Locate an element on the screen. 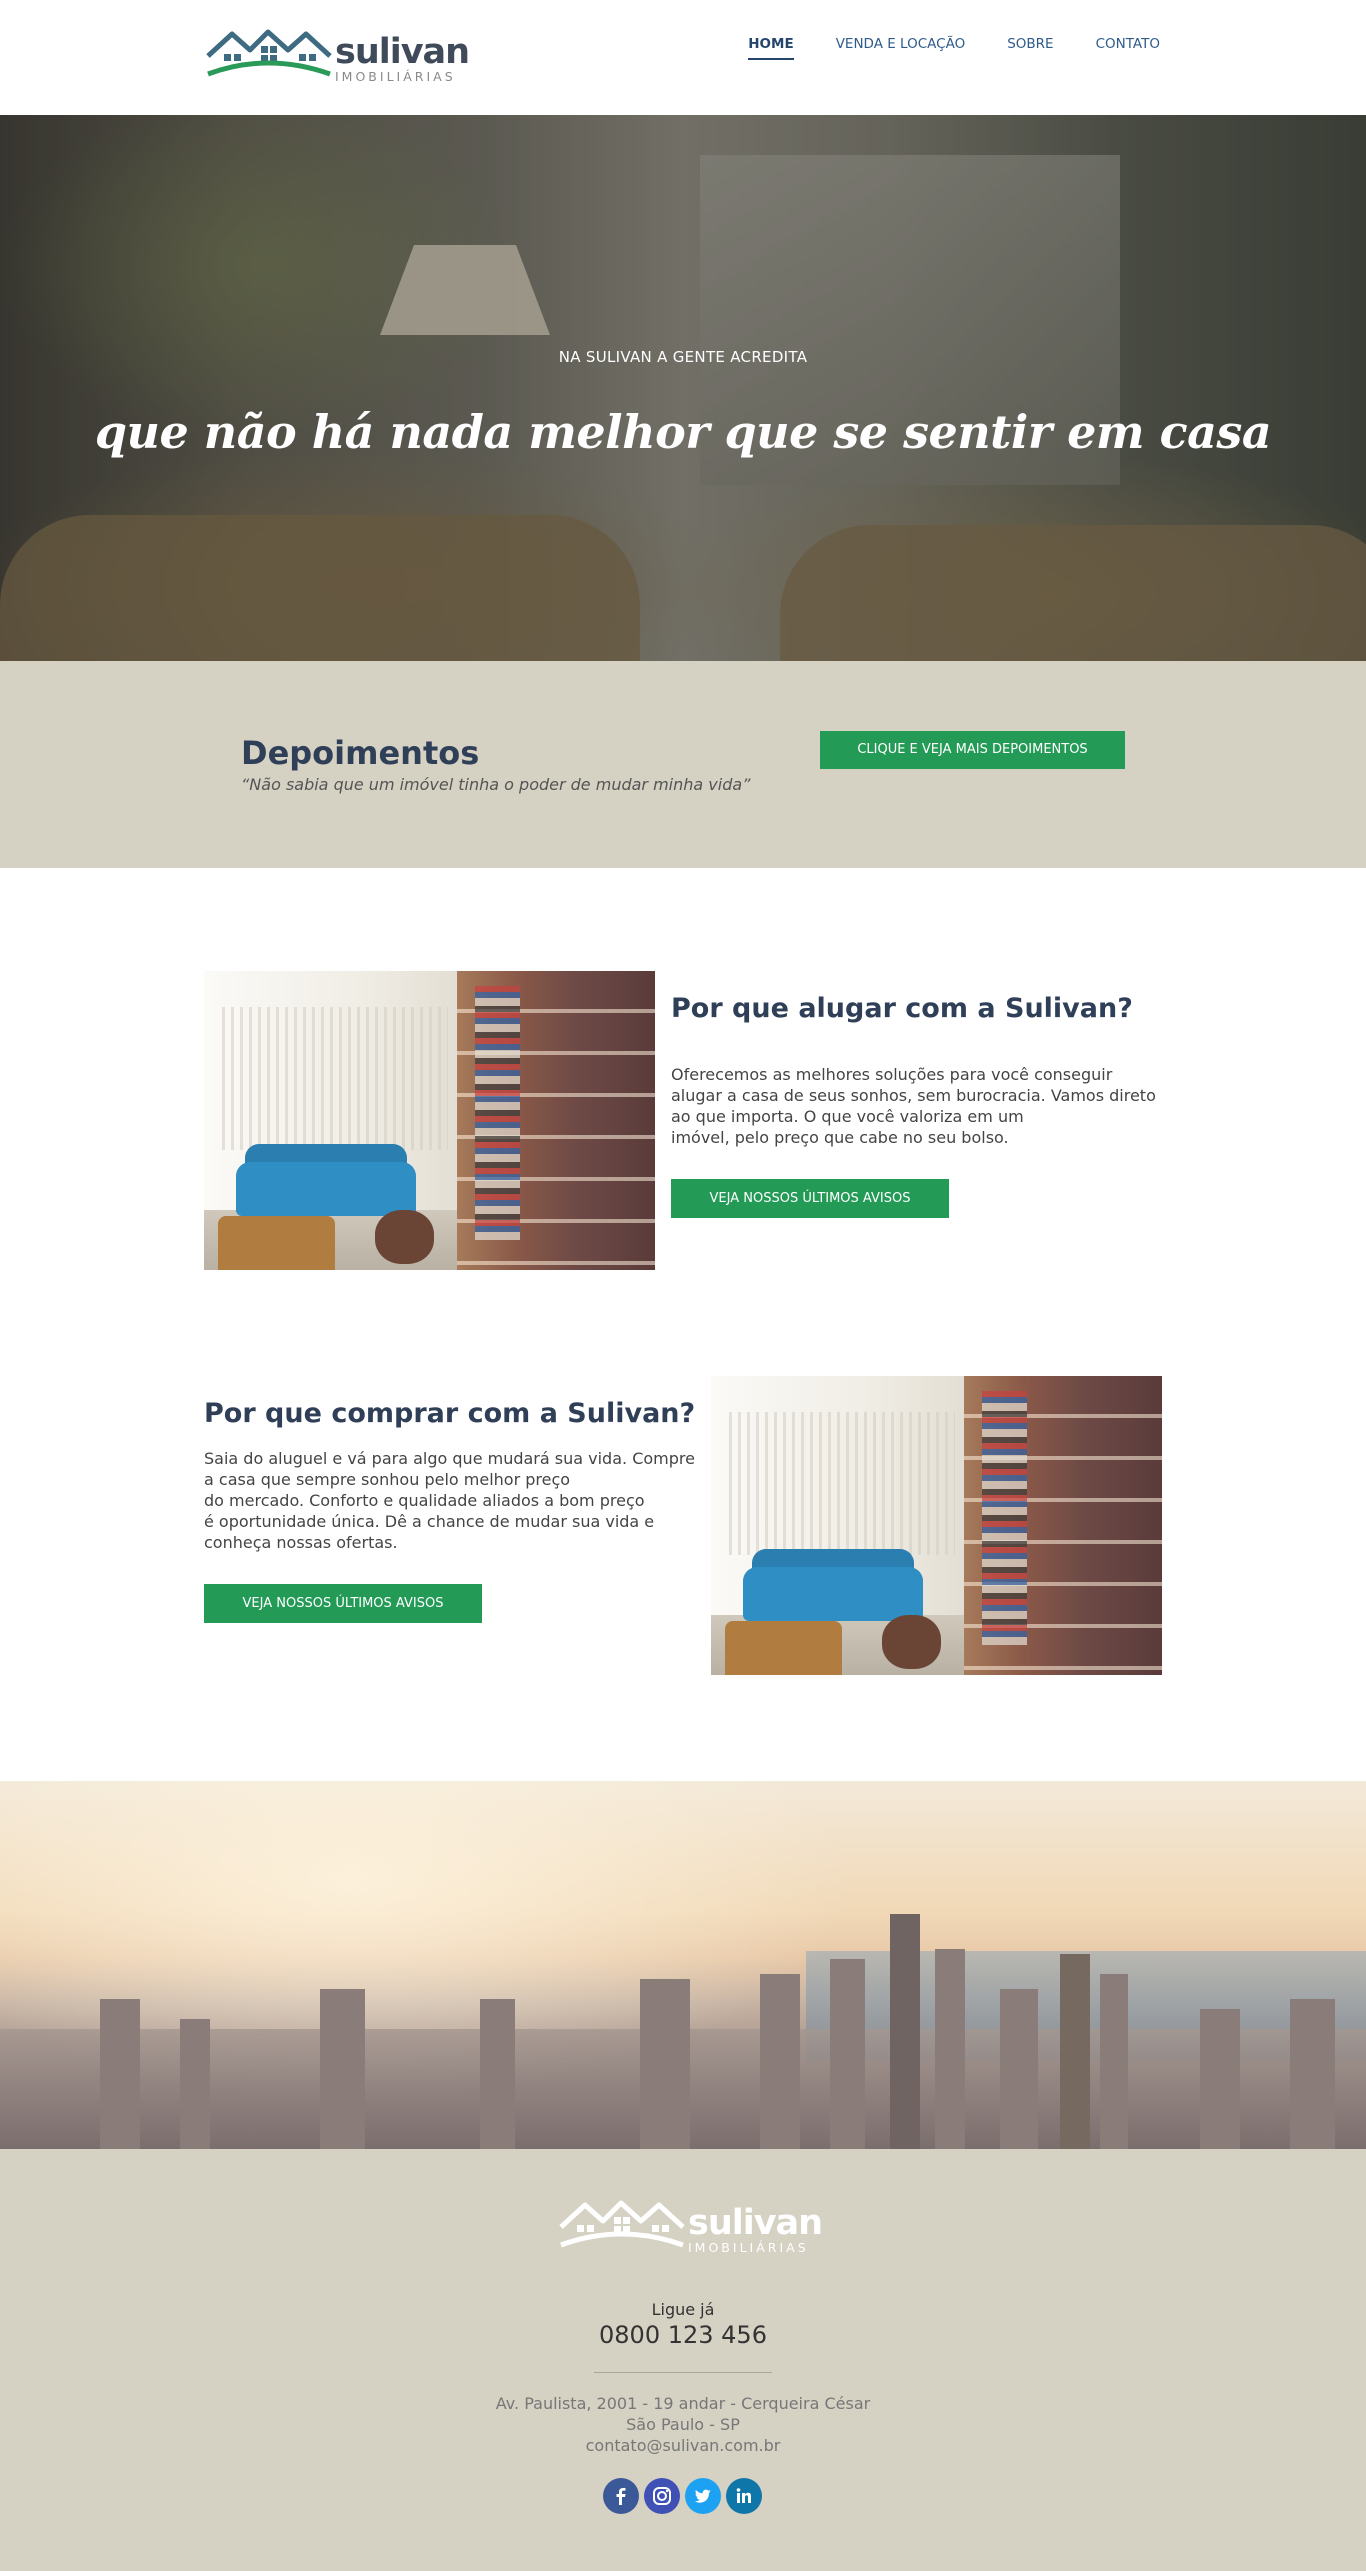  email-link: contato@sulivan.com.br is located at coordinates (683, 2445).